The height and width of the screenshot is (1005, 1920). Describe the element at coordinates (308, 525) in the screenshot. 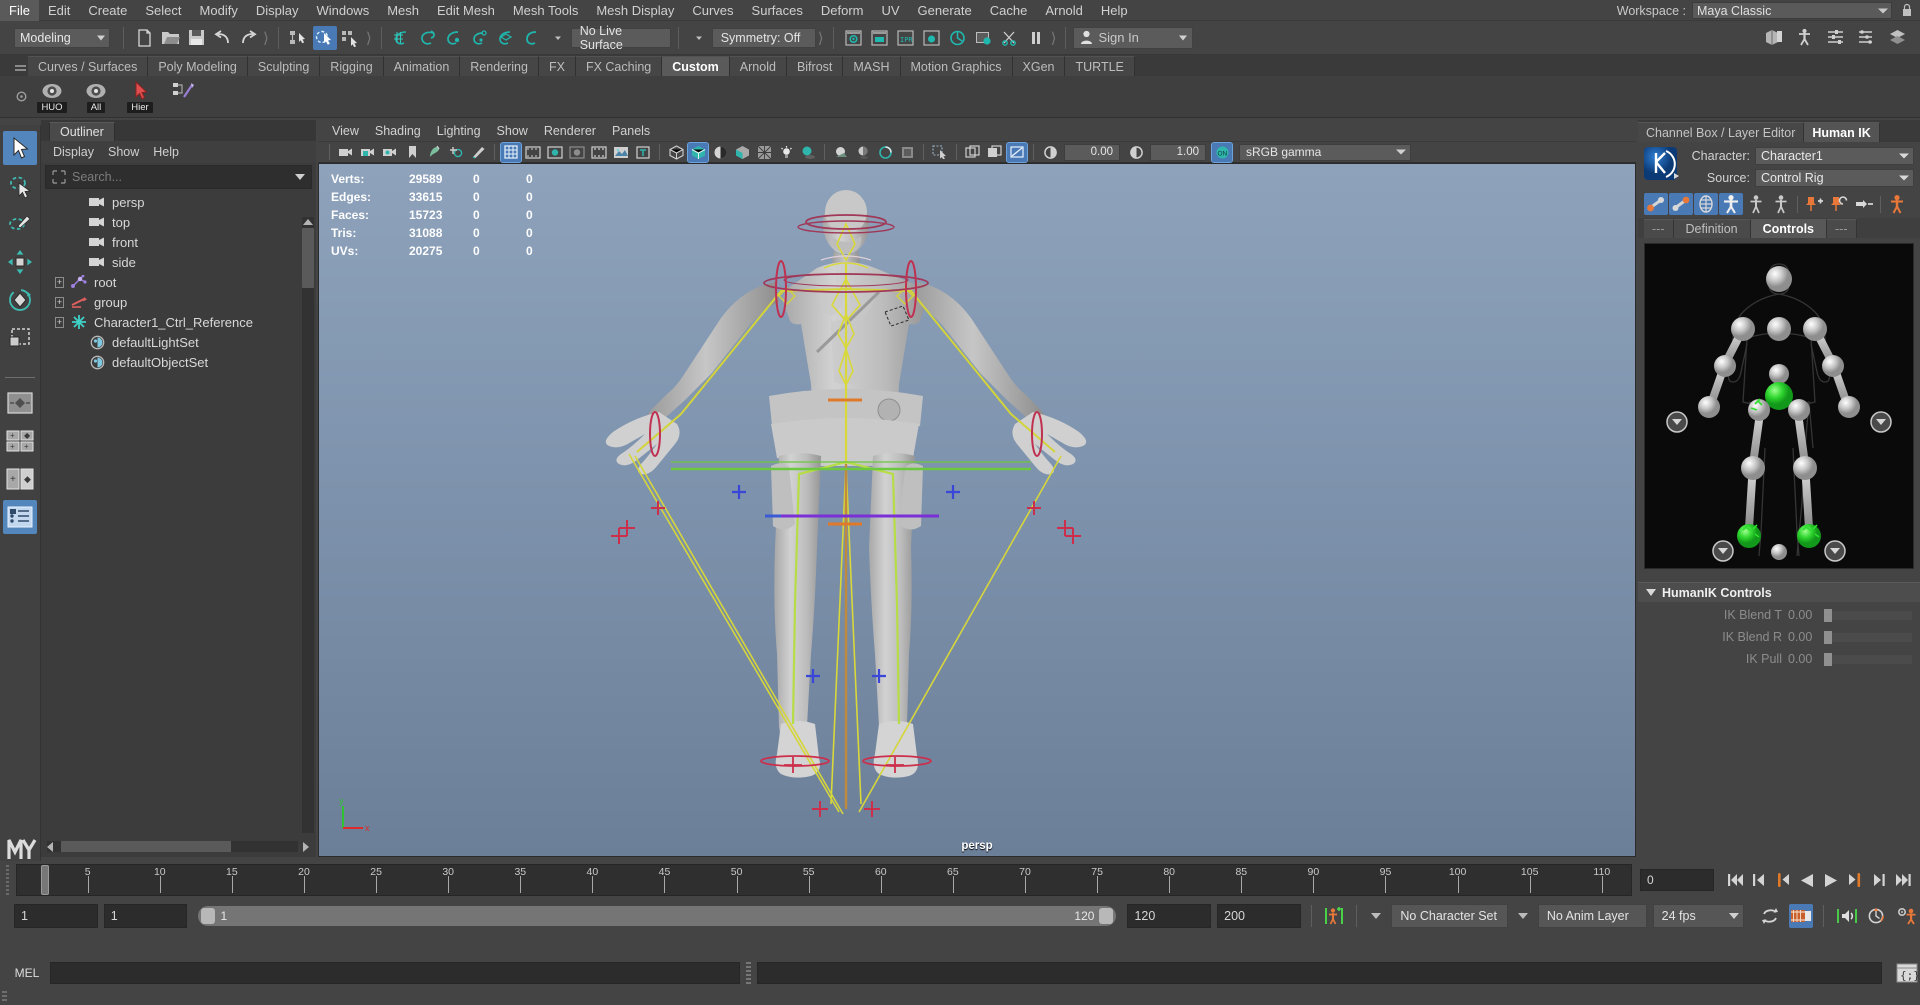

I see `outliner-vertical-scrollbar` at that location.